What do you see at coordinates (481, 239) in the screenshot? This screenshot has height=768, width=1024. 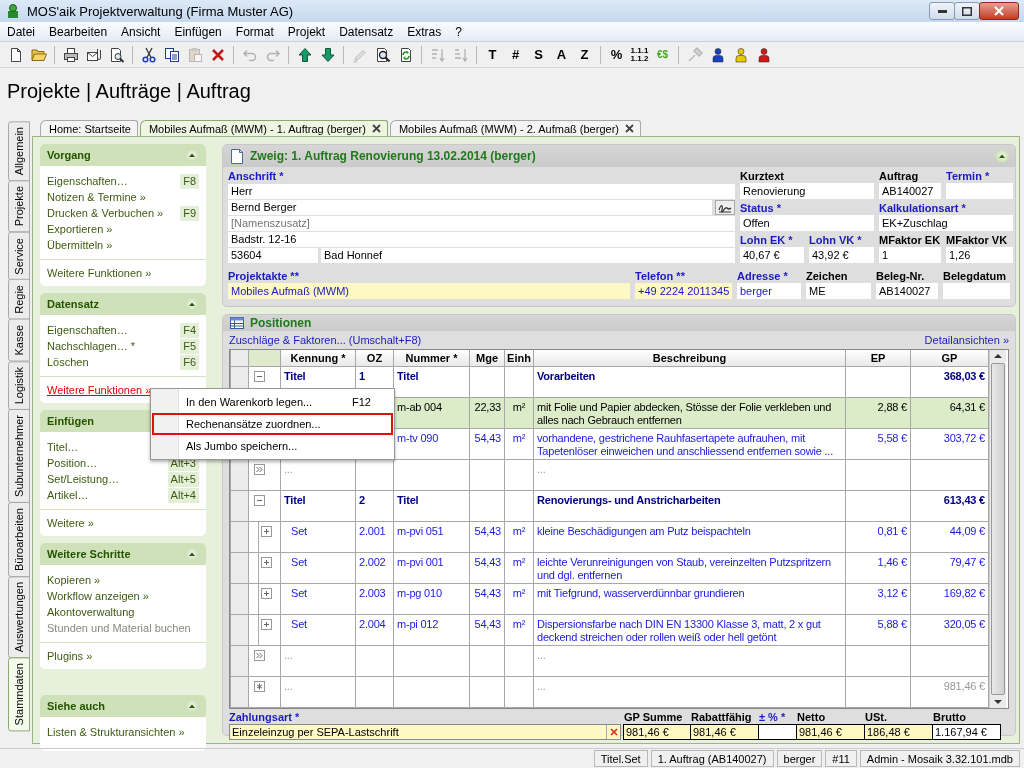 I see `input-field: Badstr. 12-16` at bounding box center [481, 239].